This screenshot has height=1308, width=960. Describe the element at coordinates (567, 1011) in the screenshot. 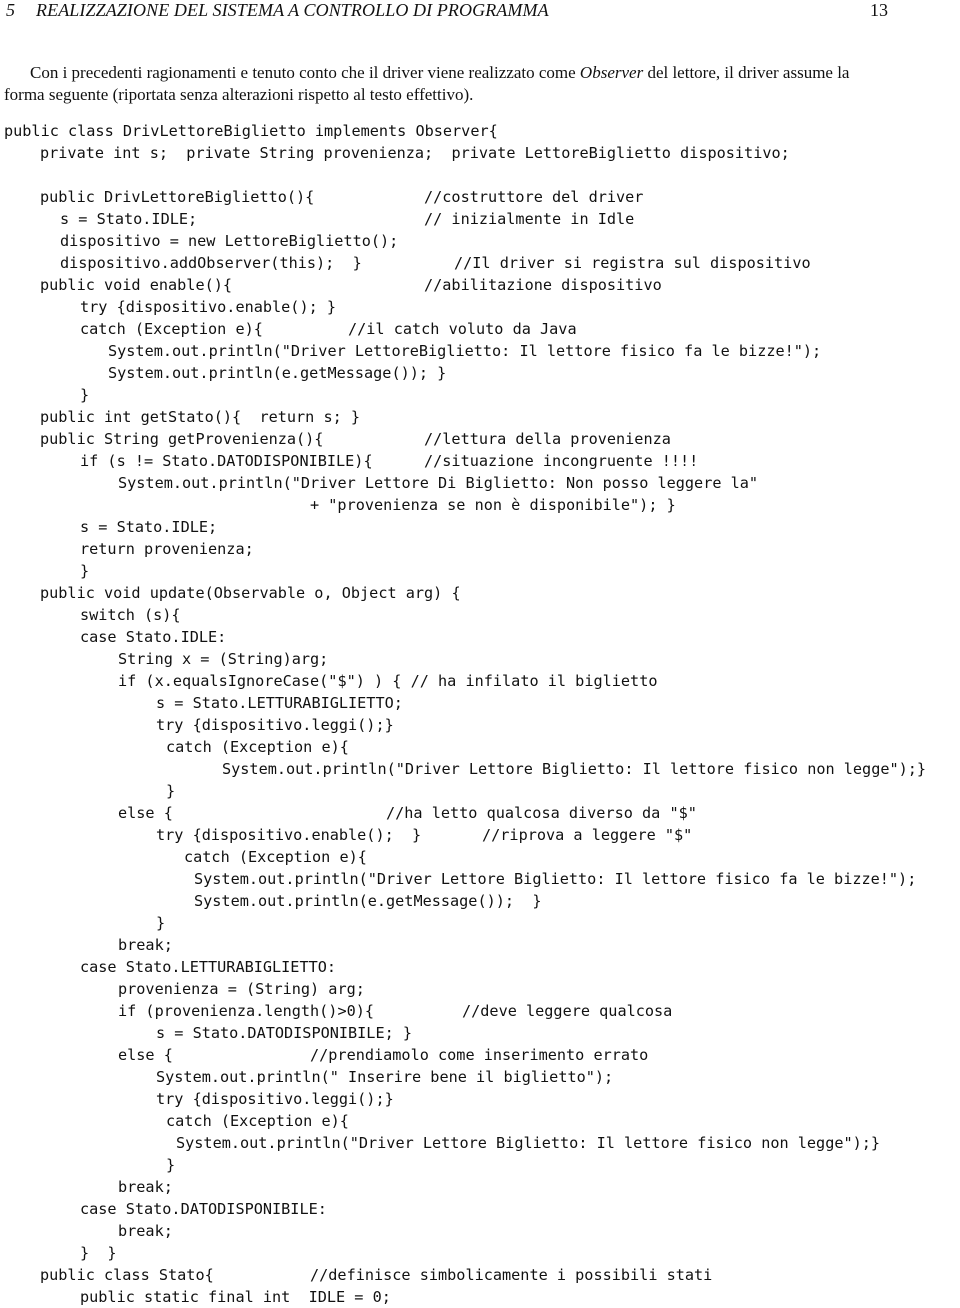

I see `code-comment: //deve leggere qualcosa` at that location.